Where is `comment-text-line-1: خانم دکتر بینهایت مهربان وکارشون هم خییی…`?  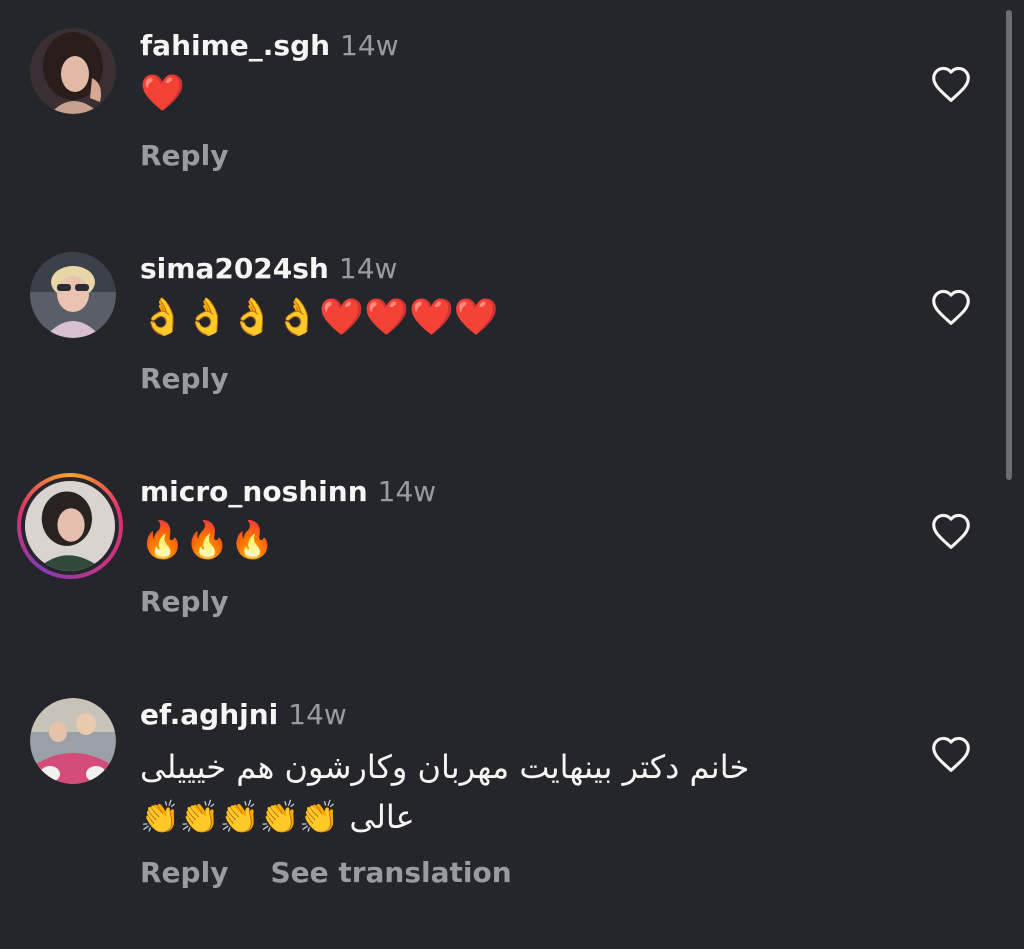 comment-text-line-1: خانم دکتر بینهایت مهربان وکارشون هم خییی… is located at coordinates (445, 767).